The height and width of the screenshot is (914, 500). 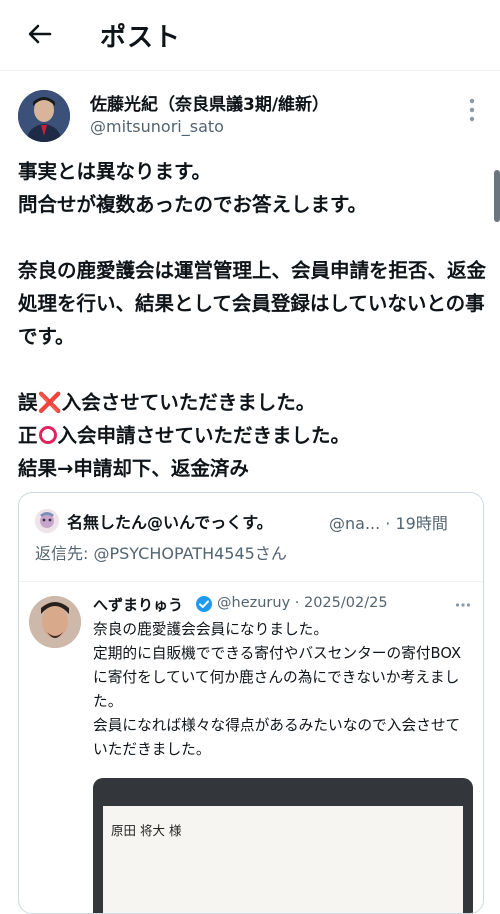 I want to click on quote-author-name: 名無したん@いんでっくす。, so click(x=170, y=521).